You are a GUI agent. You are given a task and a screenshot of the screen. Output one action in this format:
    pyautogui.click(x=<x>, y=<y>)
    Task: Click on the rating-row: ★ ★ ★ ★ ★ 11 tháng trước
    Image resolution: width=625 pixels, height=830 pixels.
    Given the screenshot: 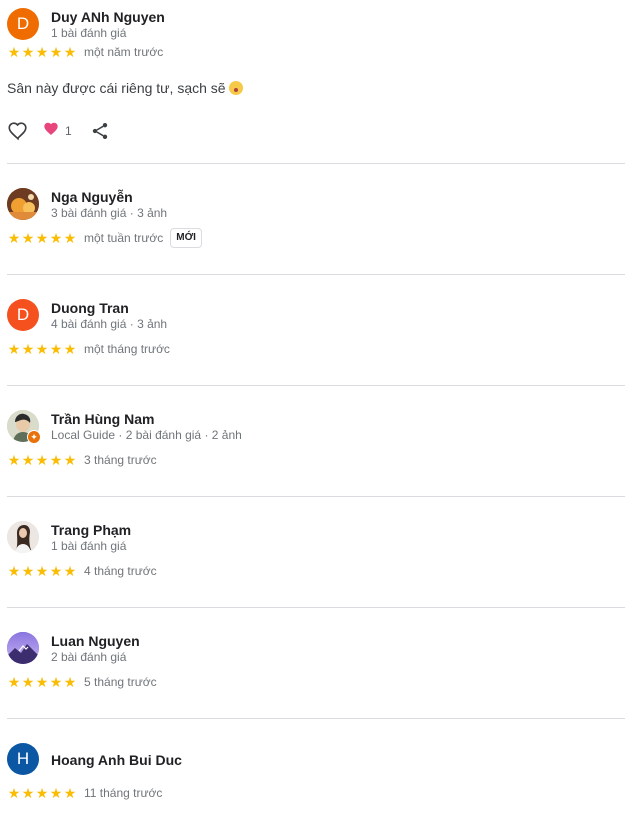 What is the action you would take?
    pyautogui.click(x=85, y=793)
    